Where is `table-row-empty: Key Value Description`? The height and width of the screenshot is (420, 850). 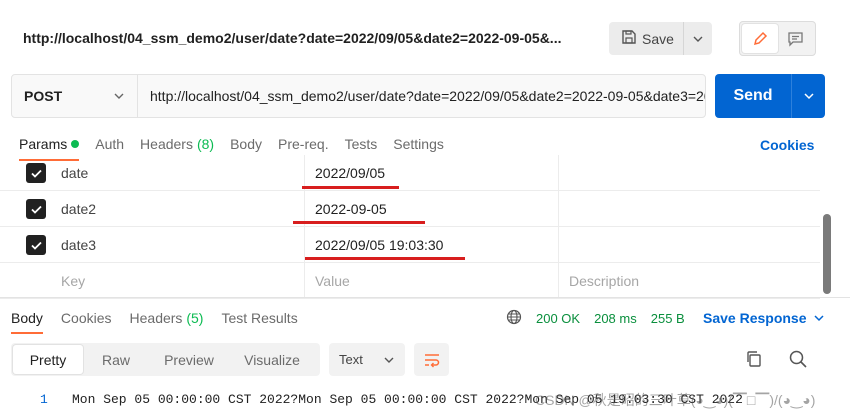
table-row-empty: Key Value Description is located at coordinates (410, 281).